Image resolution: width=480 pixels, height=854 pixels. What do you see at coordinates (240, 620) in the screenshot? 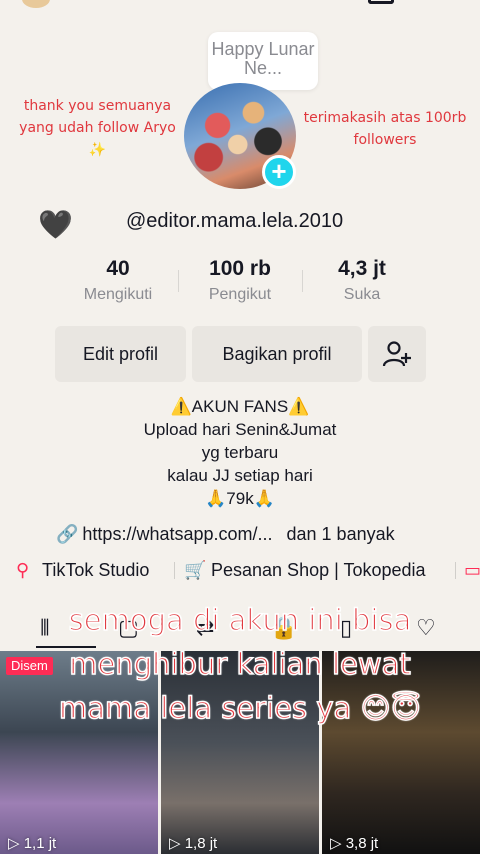
I see `caption-line: semoga di akun ini bisa` at bounding box center [240, 620].